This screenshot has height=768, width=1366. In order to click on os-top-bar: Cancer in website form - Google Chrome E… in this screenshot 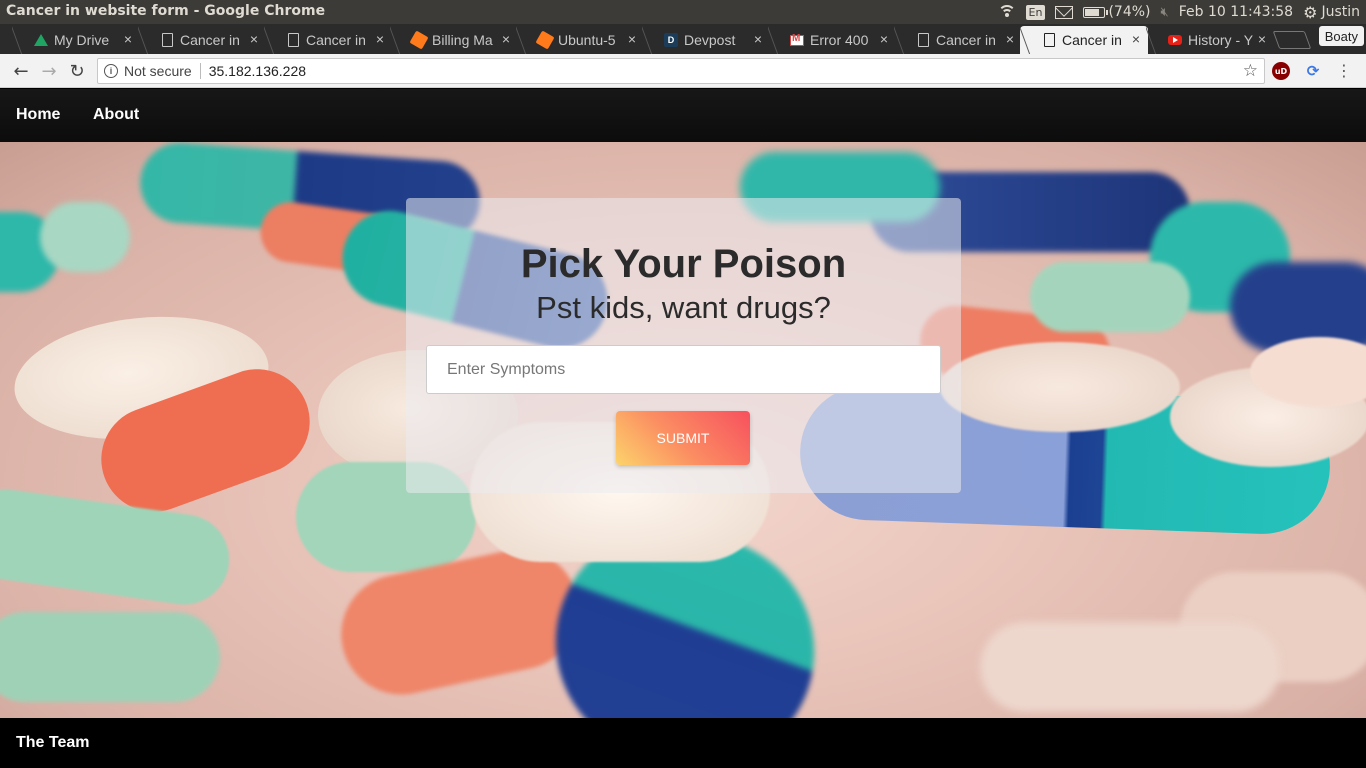, I will do `click(683, 12)`.